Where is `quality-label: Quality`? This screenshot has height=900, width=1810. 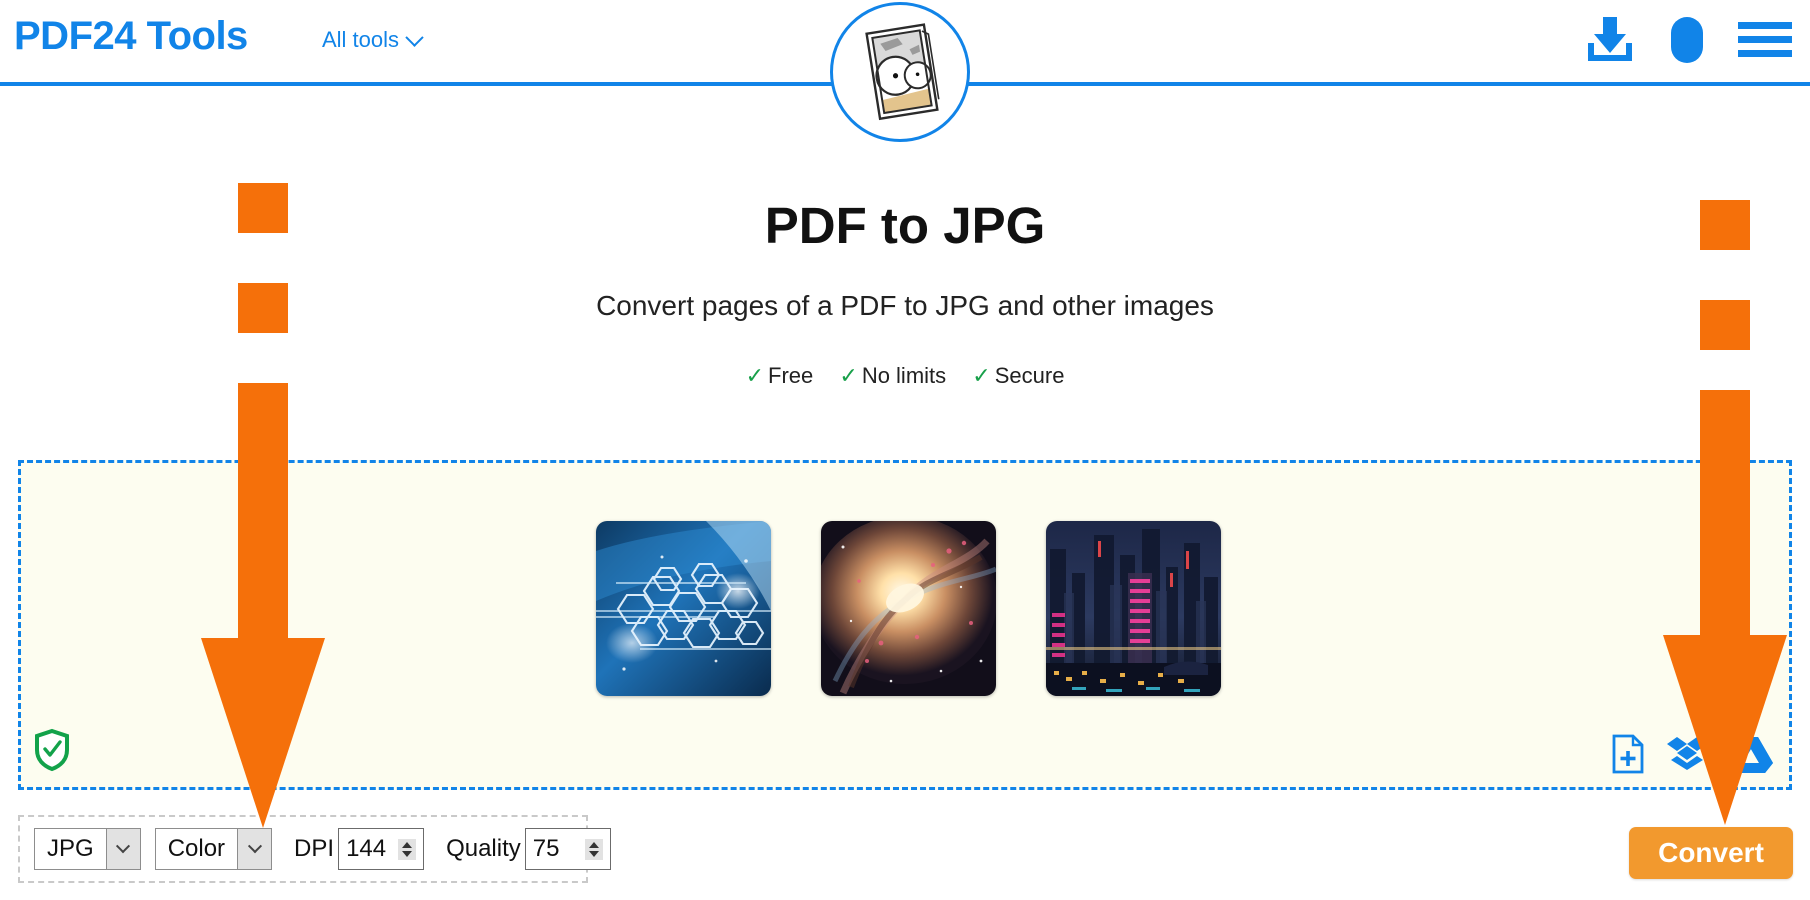 quality-label: Quality is located at coordinates (483, 848).